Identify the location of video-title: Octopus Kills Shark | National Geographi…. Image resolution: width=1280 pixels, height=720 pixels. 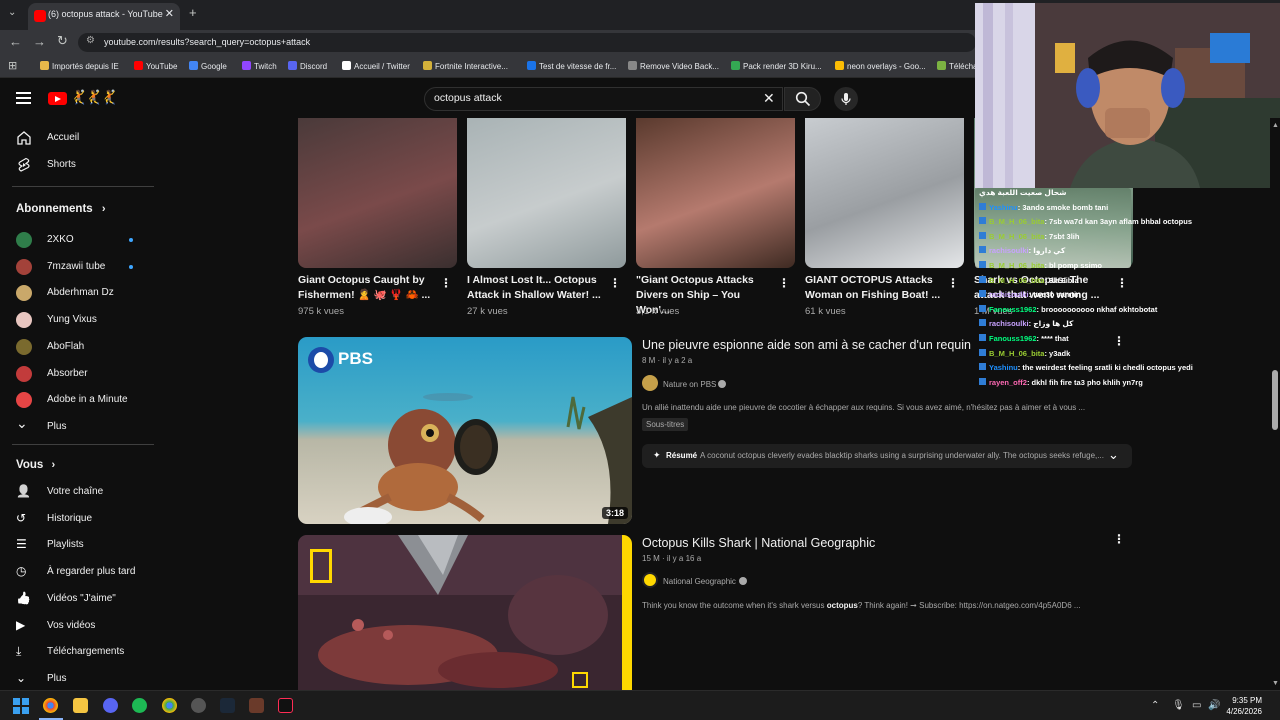
(758, 543).